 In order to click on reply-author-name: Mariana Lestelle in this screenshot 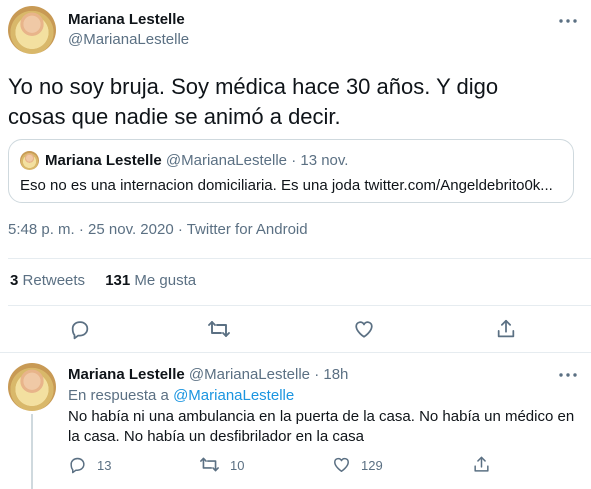, I will do `click(126, 374)`.